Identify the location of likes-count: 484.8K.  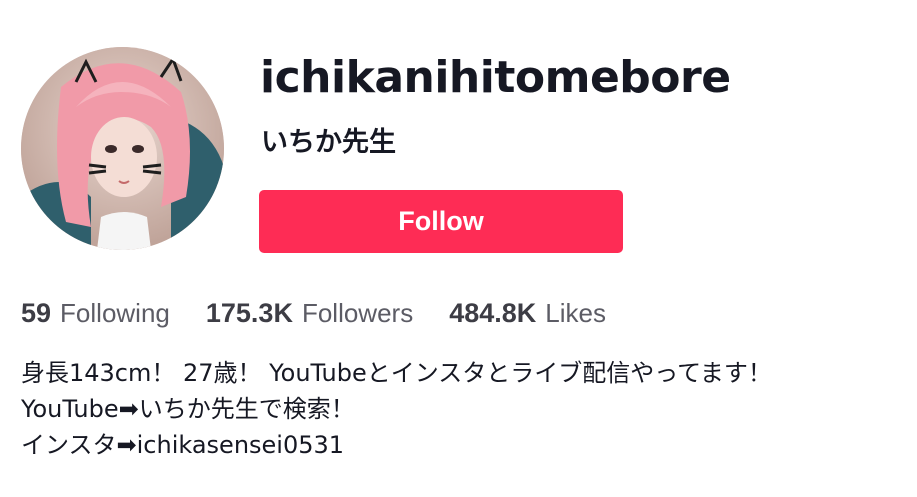
(493, 313).